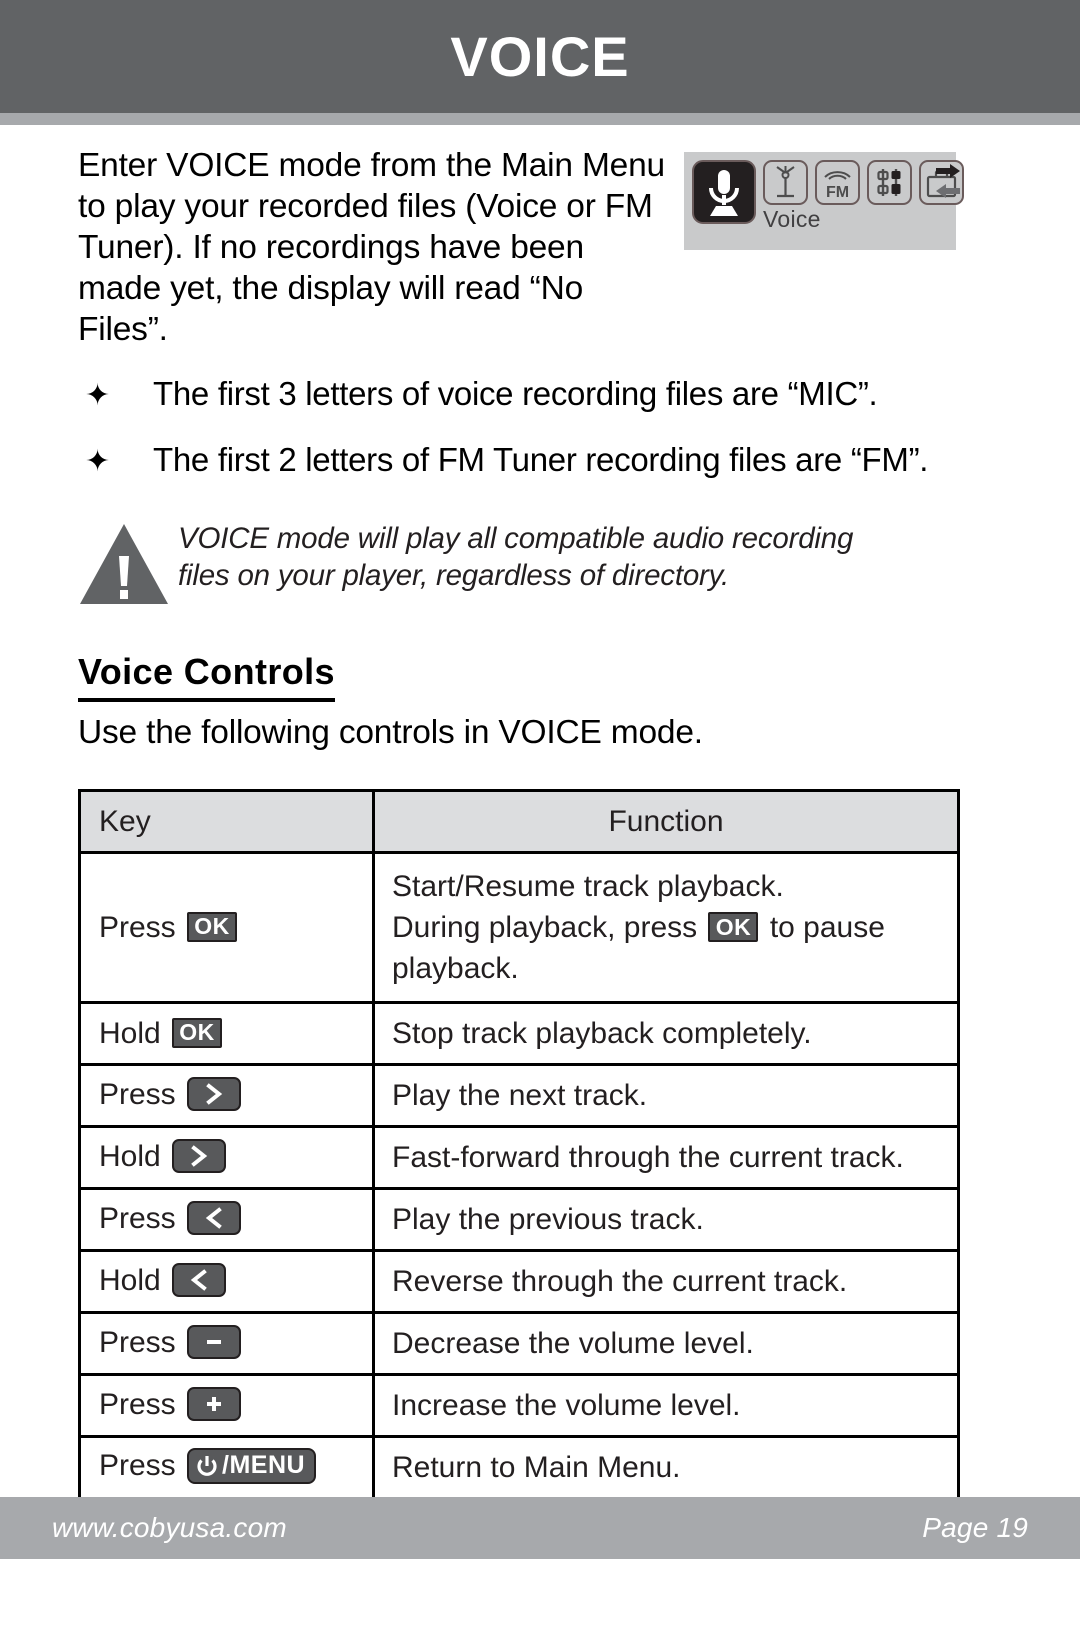 This screenshot has width=1080, height=1639. I want to click on function-line-2-suffix: to pause, so click(823, 927).